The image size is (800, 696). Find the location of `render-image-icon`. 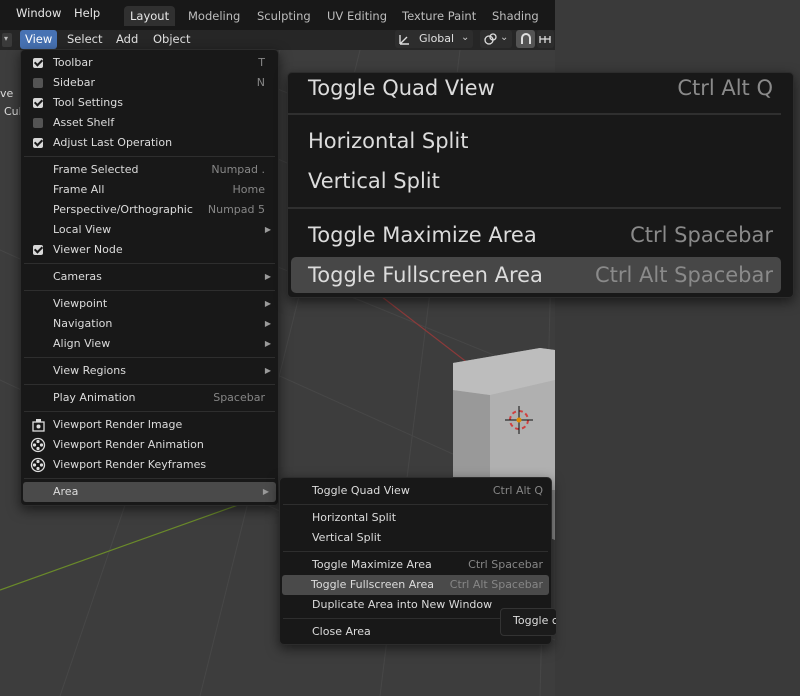

render-image-icon is located at coordinates (38, 425).